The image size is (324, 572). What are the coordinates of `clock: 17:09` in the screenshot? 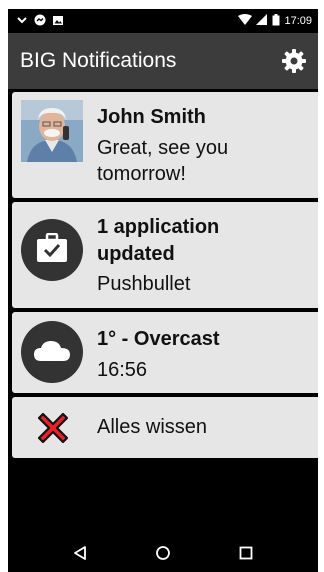 It's located at (298, 21).